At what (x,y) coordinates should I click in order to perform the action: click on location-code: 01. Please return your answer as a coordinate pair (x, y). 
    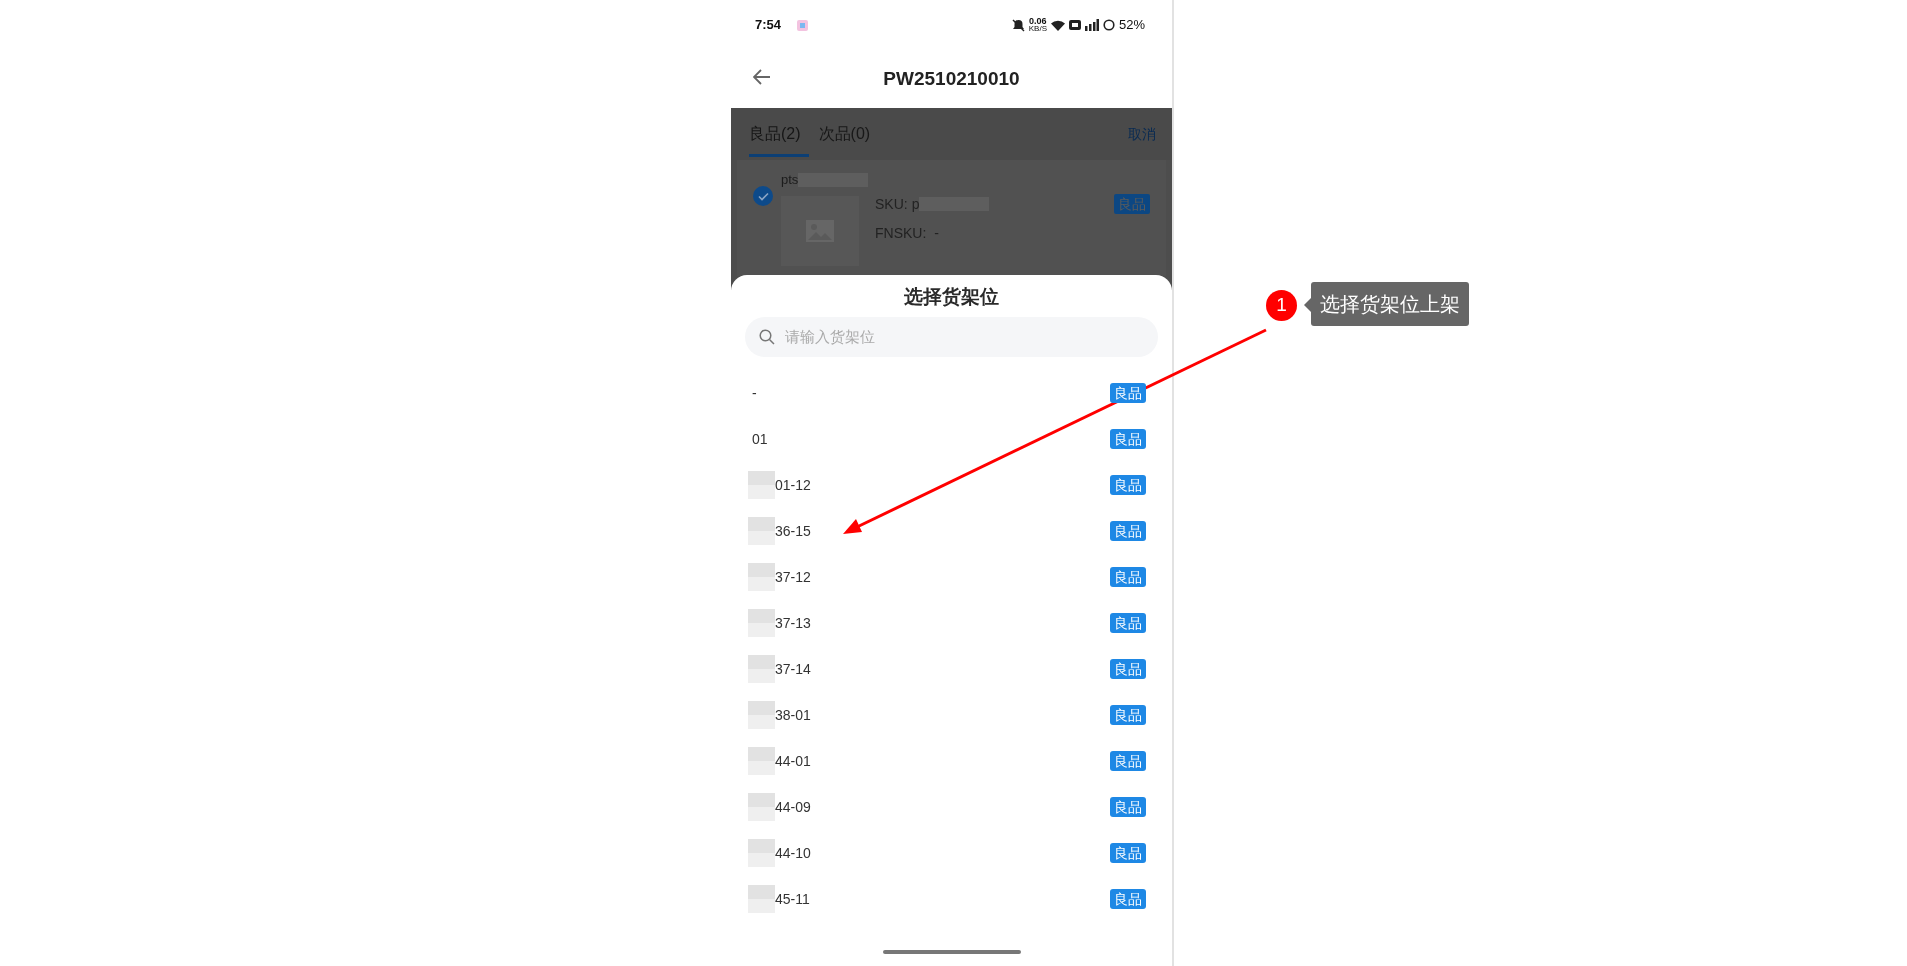
    Looking at the image, I should click on (760, 439).